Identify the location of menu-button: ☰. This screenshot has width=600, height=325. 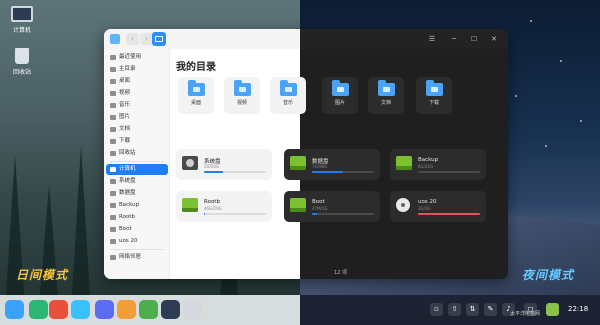
(432, 39).